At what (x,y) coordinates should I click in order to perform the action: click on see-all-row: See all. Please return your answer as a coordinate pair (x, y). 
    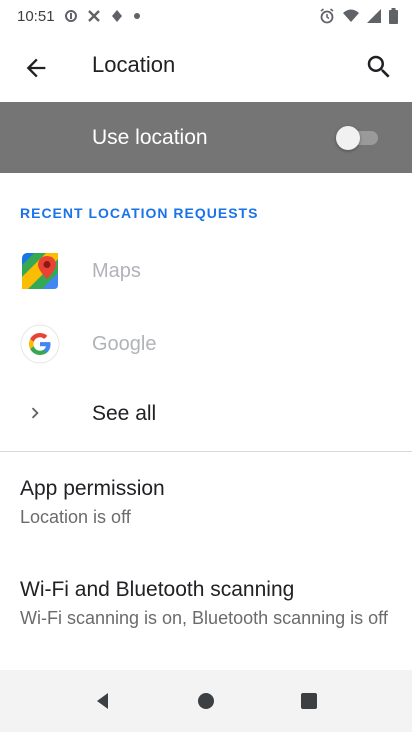
    Looking at the image, I should click on (206, 415).